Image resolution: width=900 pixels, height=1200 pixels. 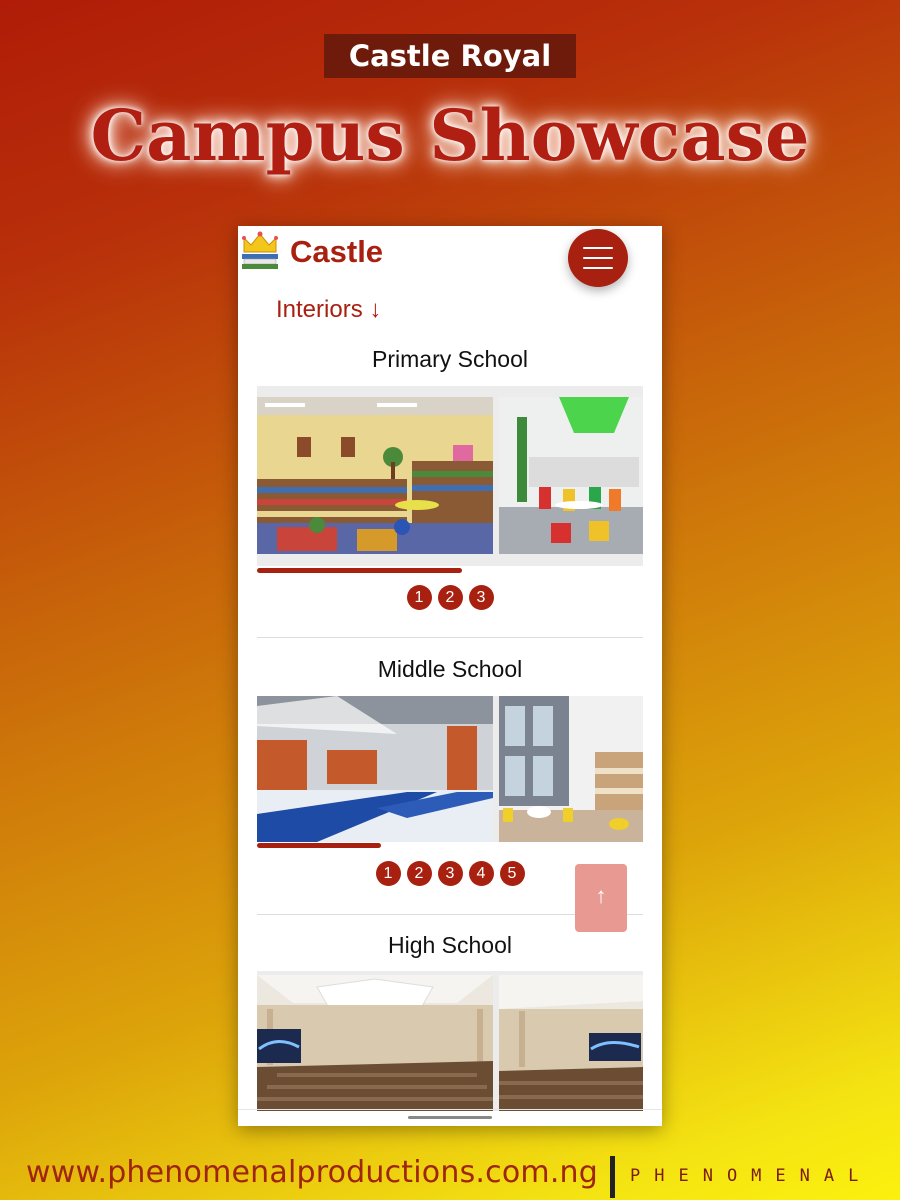 I want to click on section-title-middle: Middle School, so click(x=450, y=669).